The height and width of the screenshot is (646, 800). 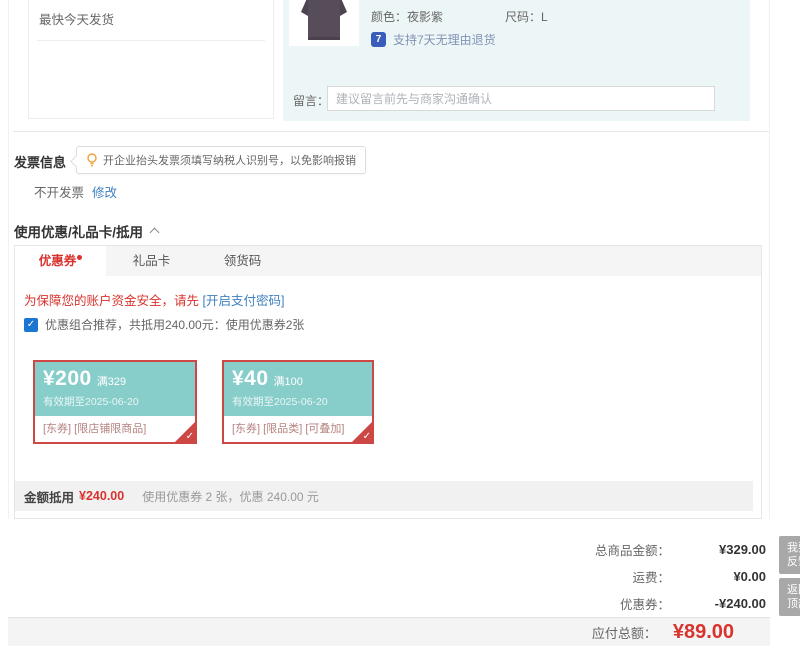 What do you see at coordinates (67, 378) in the screenshot?
I see `coupon-amount: ¥200` at bounding box center [67, 378].